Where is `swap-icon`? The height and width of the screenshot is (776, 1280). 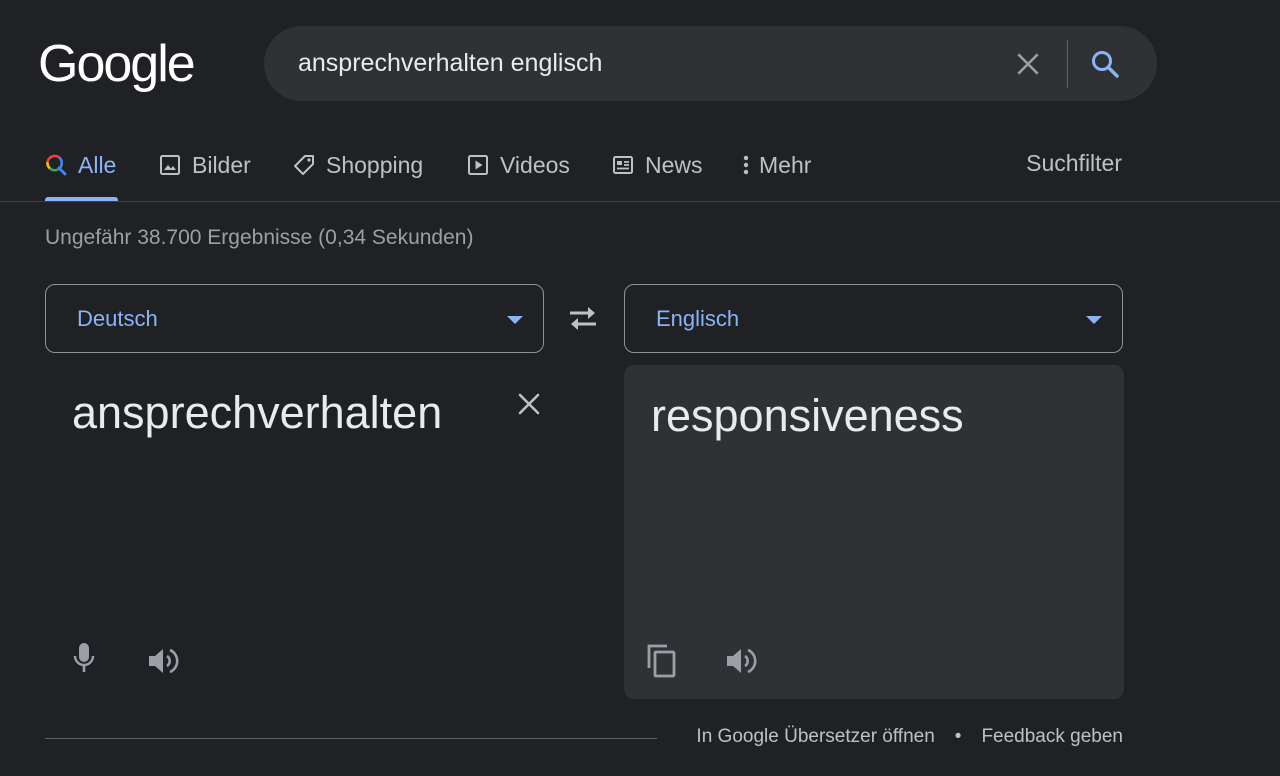
swap-icon is located at coordinates (583, 318).